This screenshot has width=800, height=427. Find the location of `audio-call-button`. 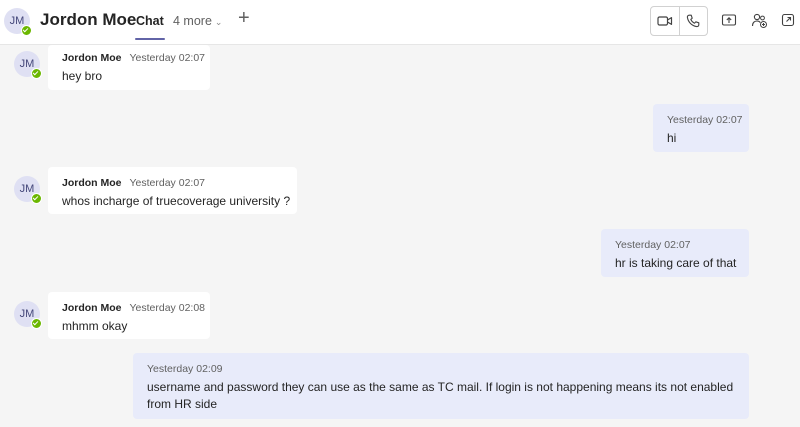

audio-call-button is located at coordinates (693, 21).